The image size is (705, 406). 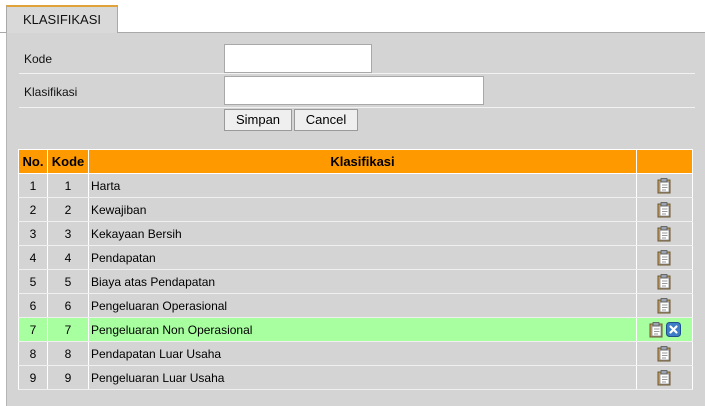 I want to click on table-row: 1 1 Harta, so click(x=355, y=185).